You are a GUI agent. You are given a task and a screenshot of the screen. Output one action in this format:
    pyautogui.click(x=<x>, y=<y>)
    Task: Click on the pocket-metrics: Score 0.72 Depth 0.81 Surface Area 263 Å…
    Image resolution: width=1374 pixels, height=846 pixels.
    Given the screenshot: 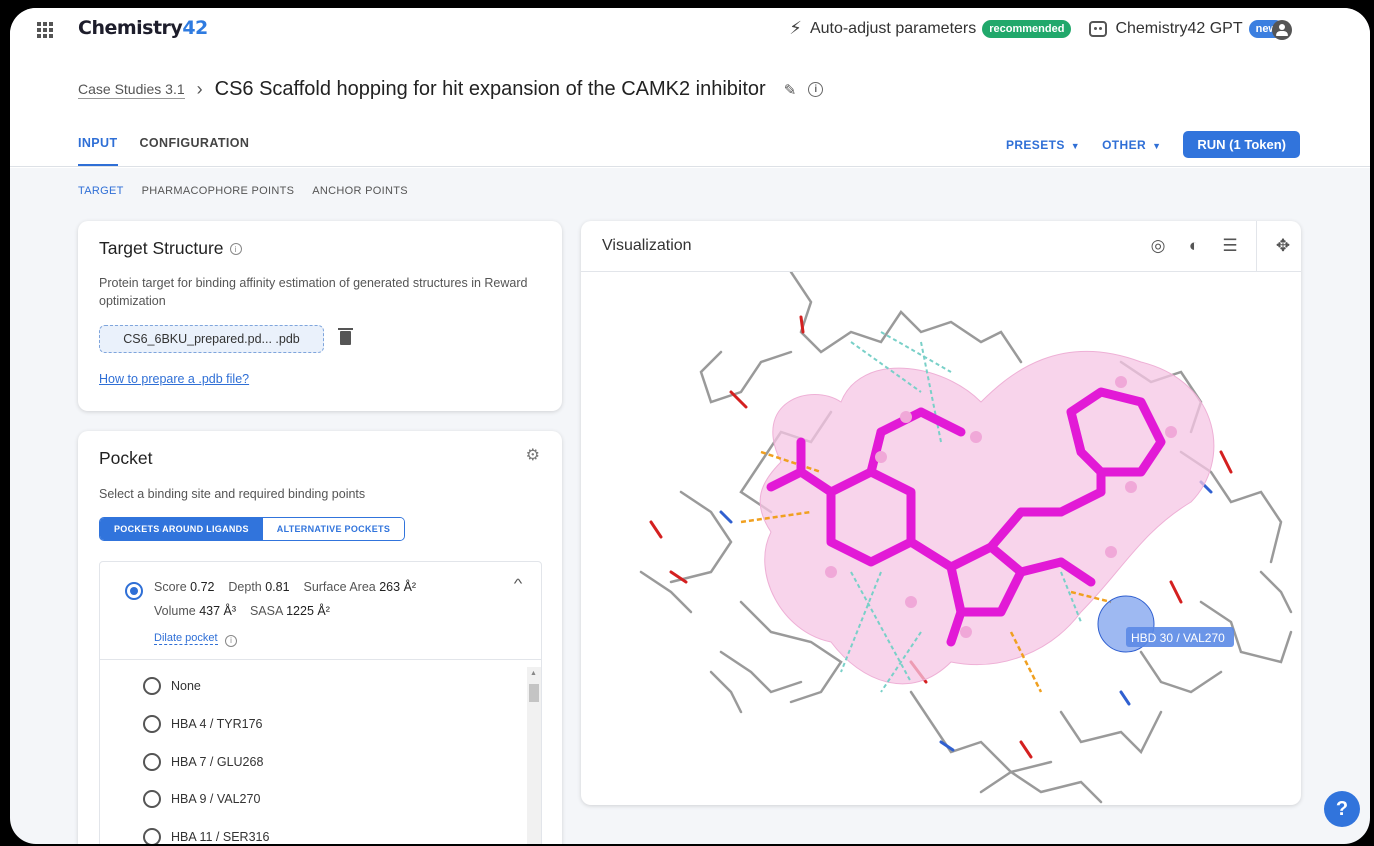 What is the action you would take?
    pyautogui.click(x=285, y=599)
    